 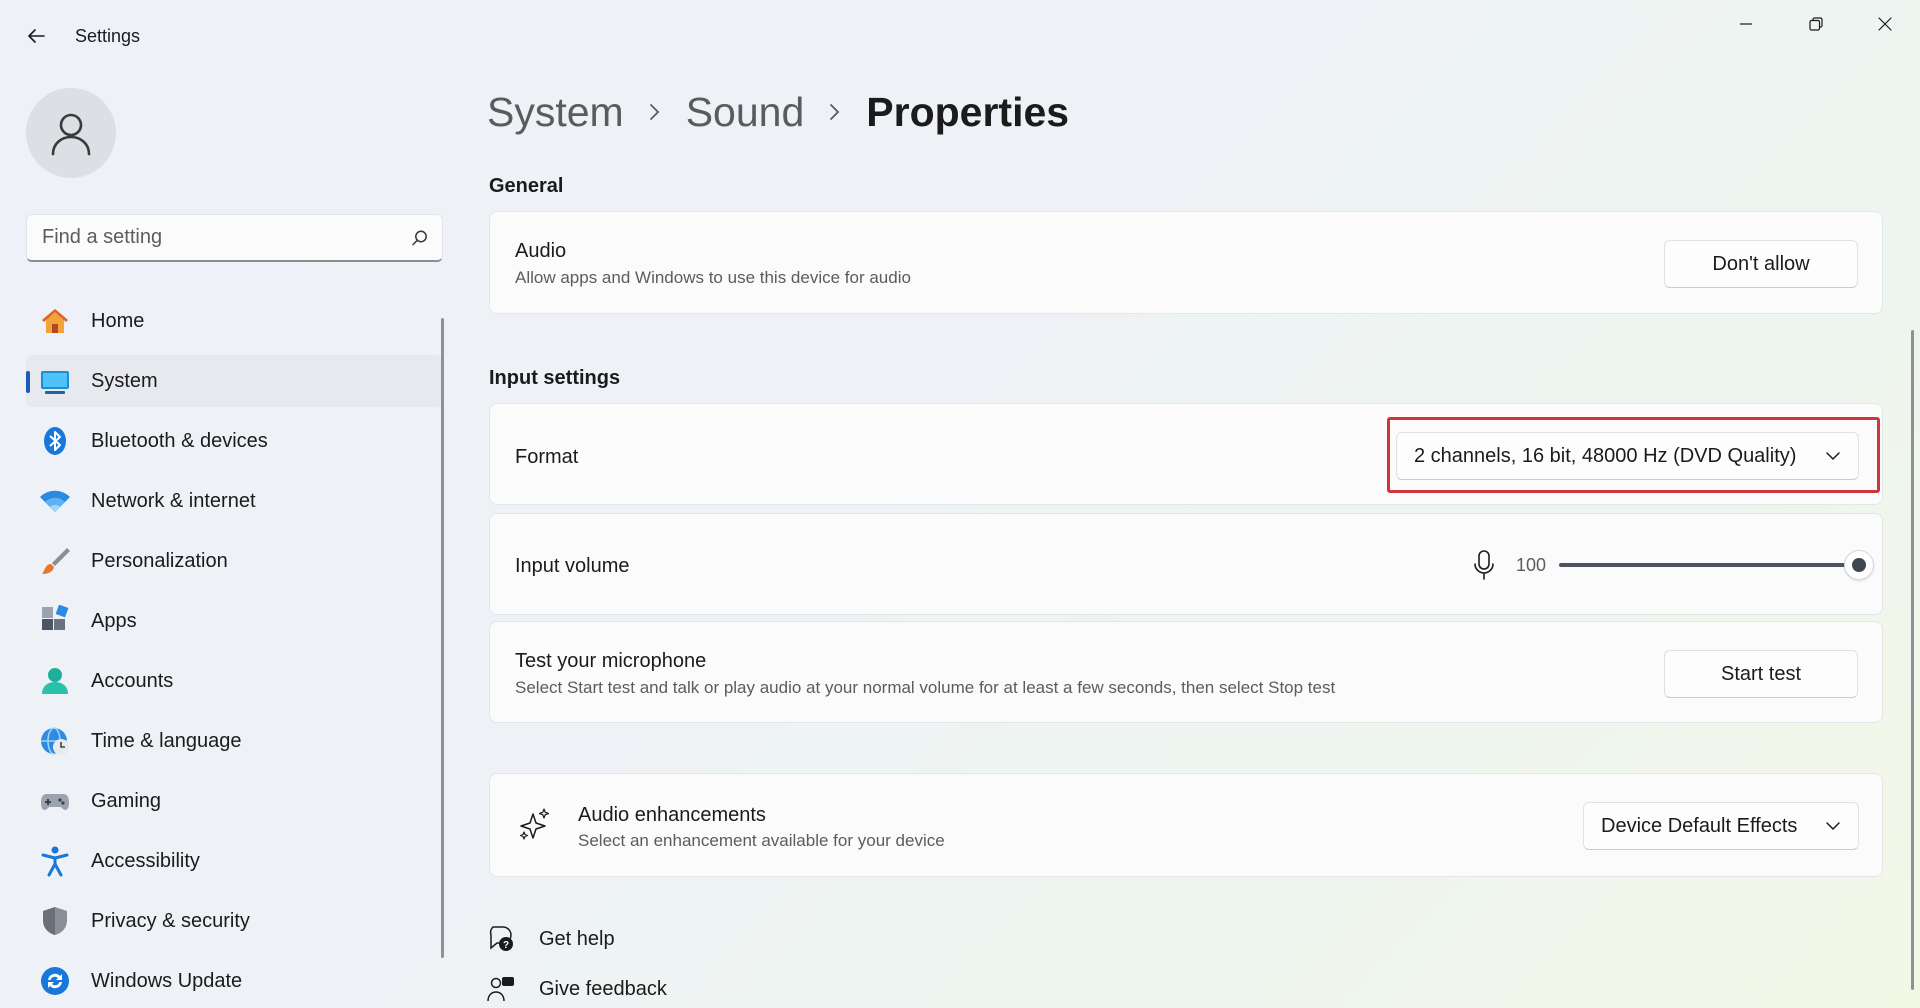 I want to click on bluetooth-icon, so click(x=55, y=441).